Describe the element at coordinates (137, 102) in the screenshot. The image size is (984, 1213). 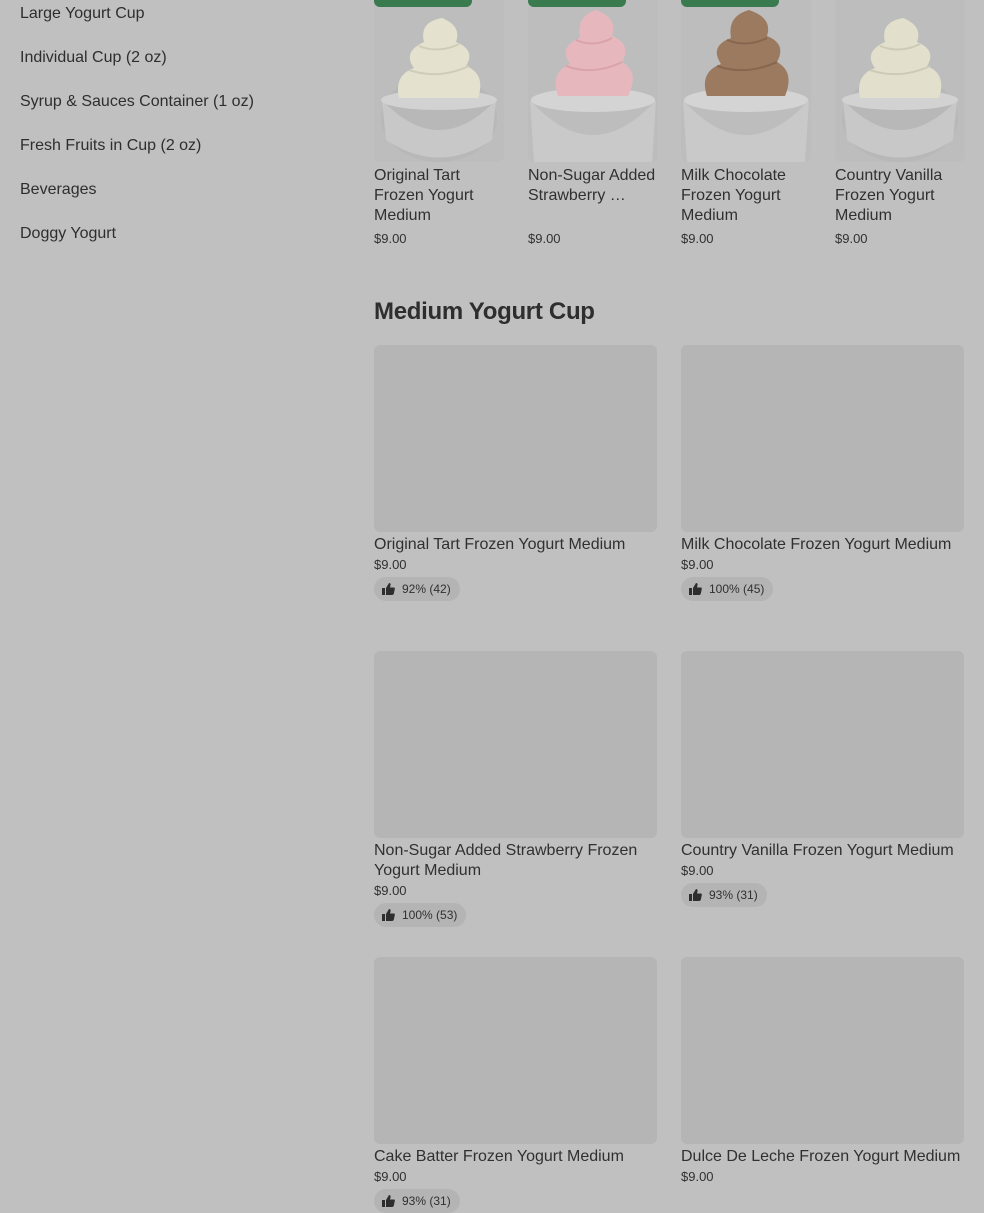
I see `sidebar-item-syrup-sauces: Syrup & Sauces Container (1 oz)` at that location.